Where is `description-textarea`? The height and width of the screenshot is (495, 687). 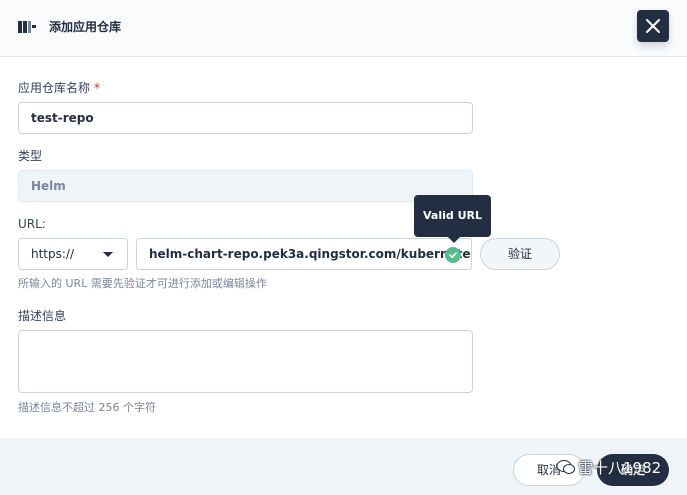
description-textarea is located at coordinates (245, 361).